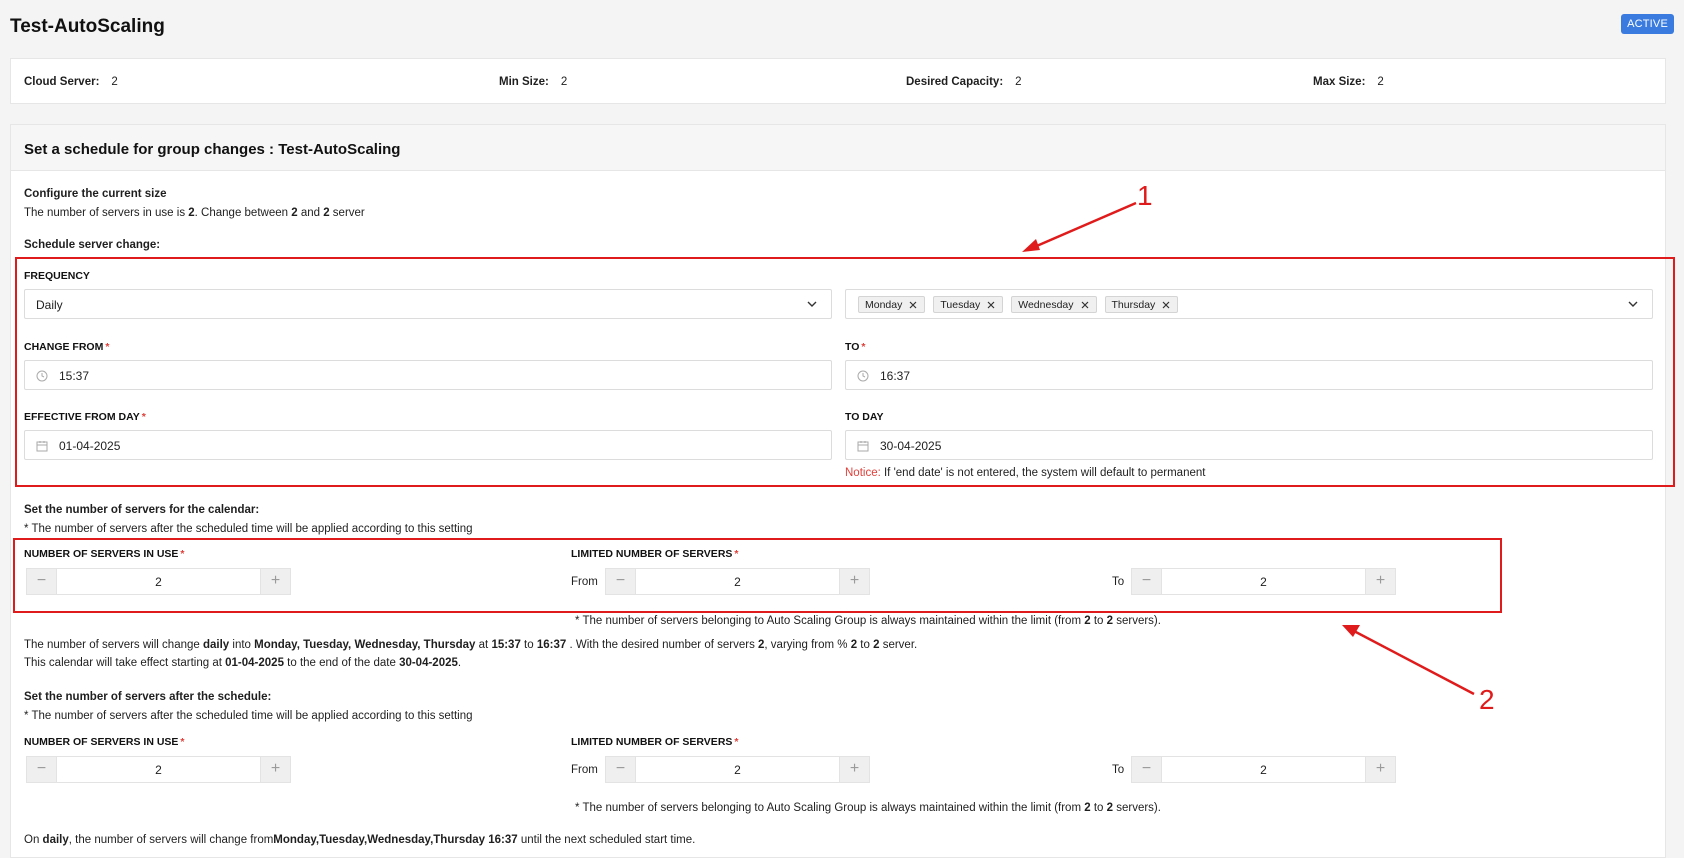  Describe the element at coordinates (584, 770) in the screenshot. I see `after-from-label: From` at that location.